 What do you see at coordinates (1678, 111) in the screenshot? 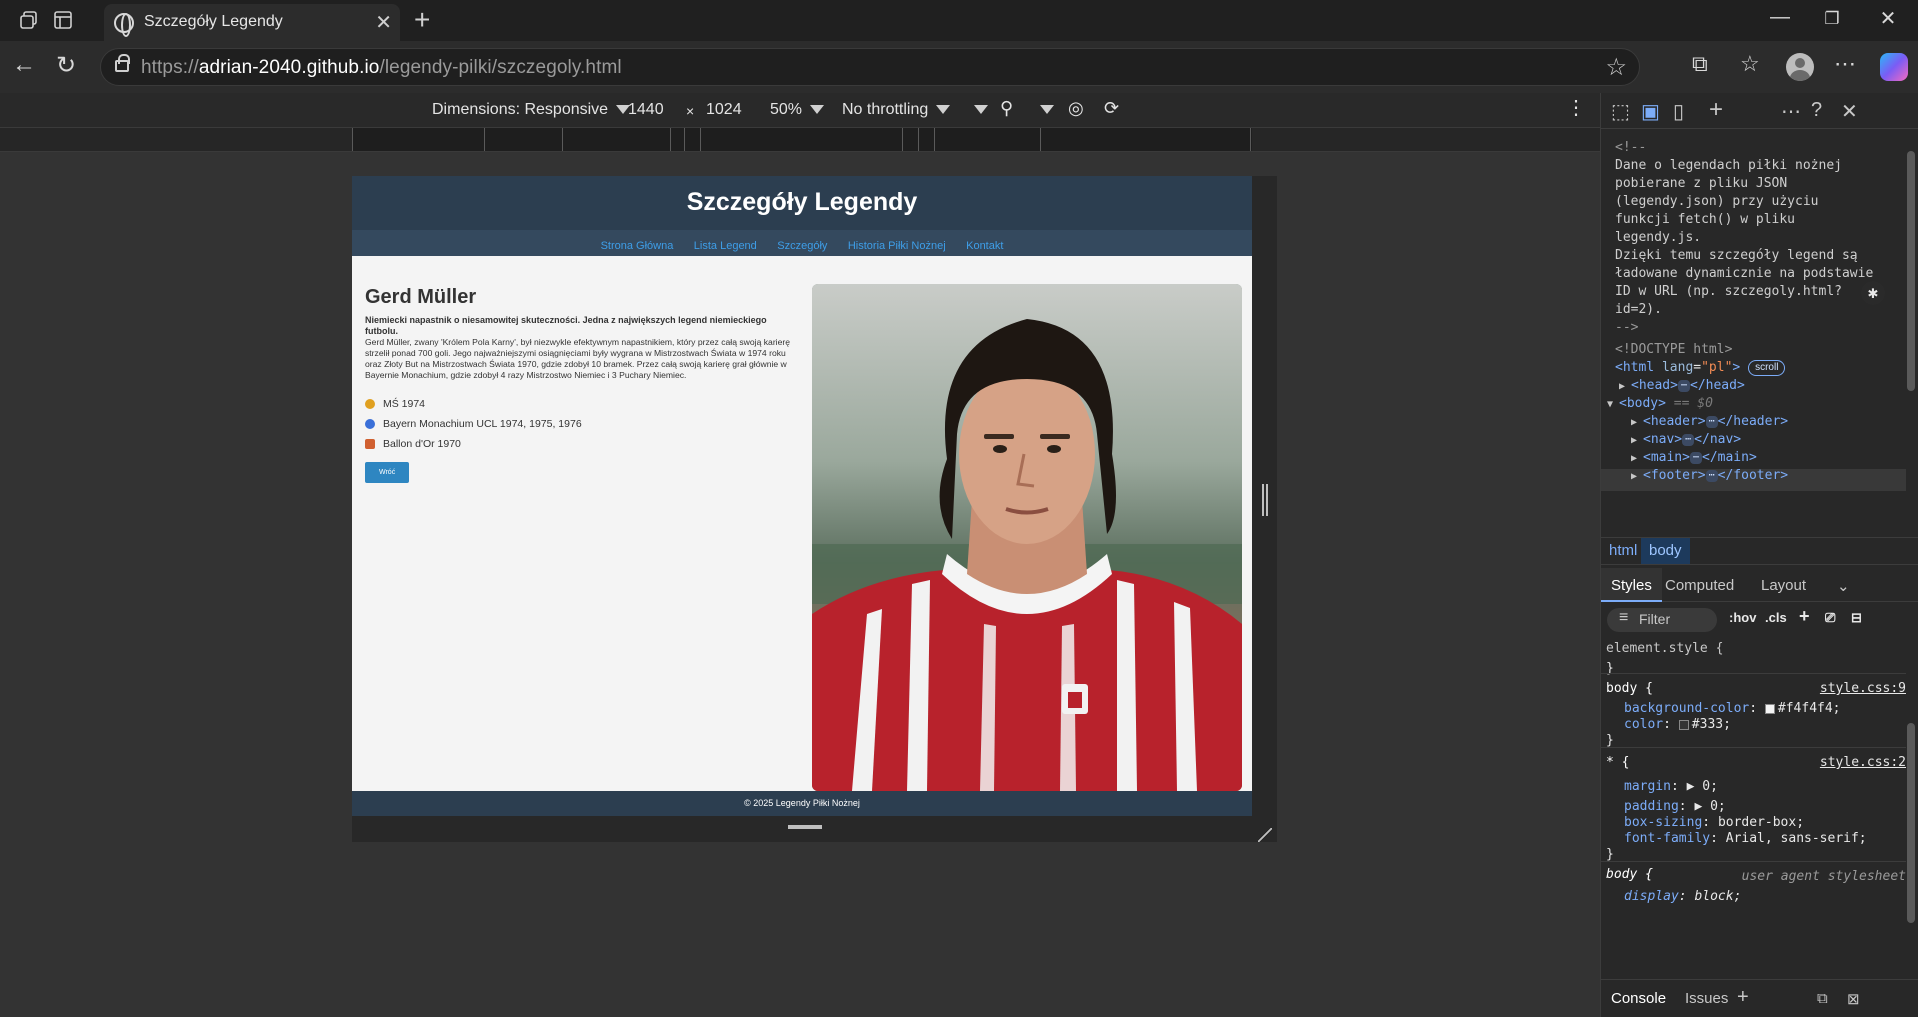
I see `dock-side-icon: ▯` at bounding box center [1678, 111].